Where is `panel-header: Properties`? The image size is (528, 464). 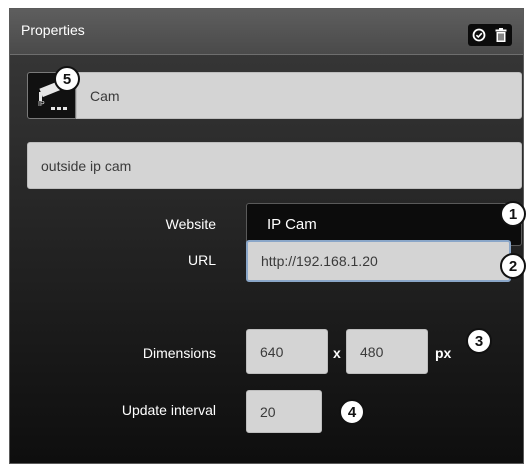
panel-header: Properties is located at coordinates (266, 32).